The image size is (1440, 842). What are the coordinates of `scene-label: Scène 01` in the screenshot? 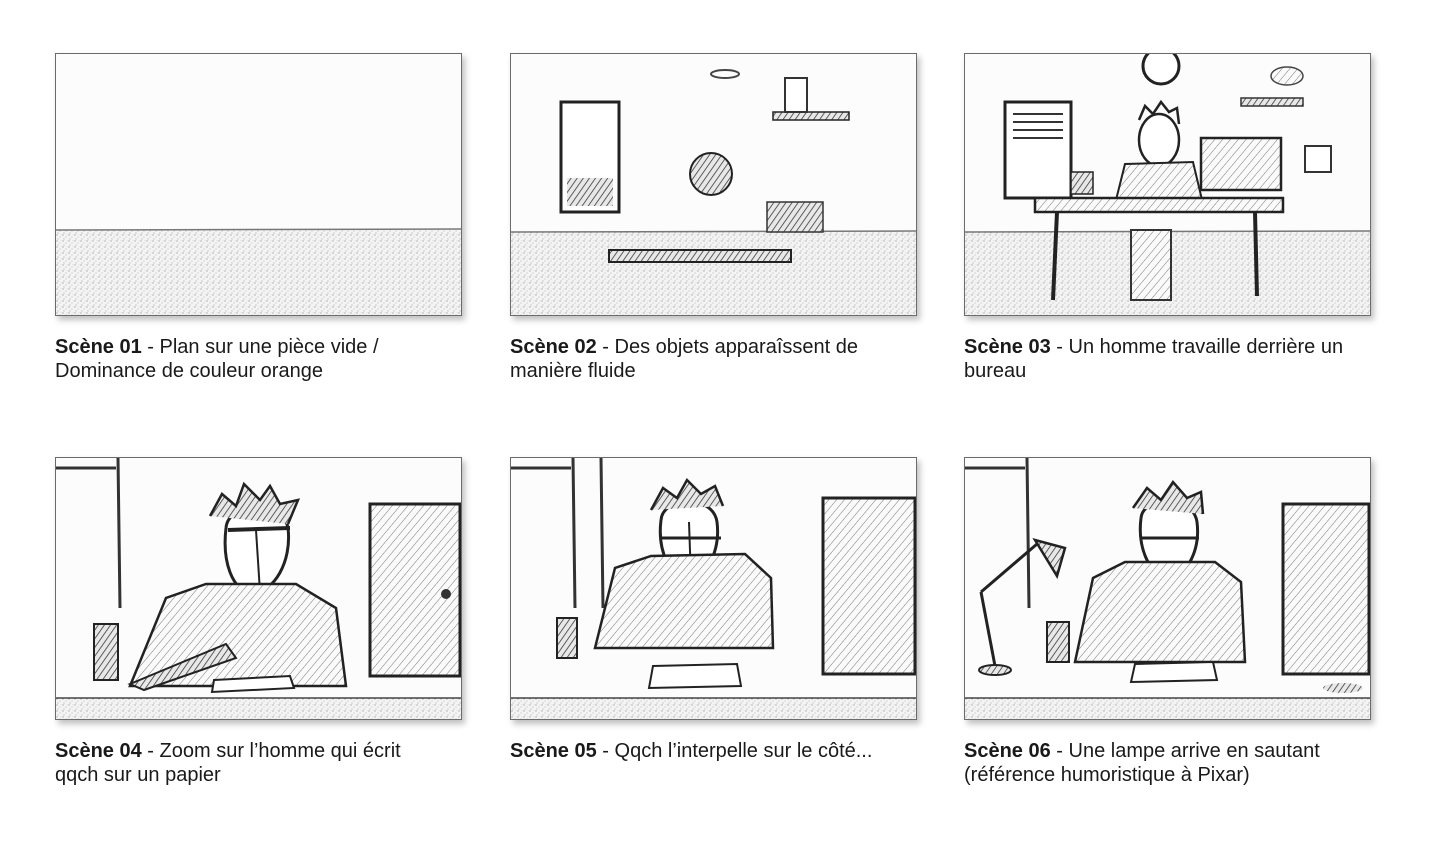 It's located at (98, 347).